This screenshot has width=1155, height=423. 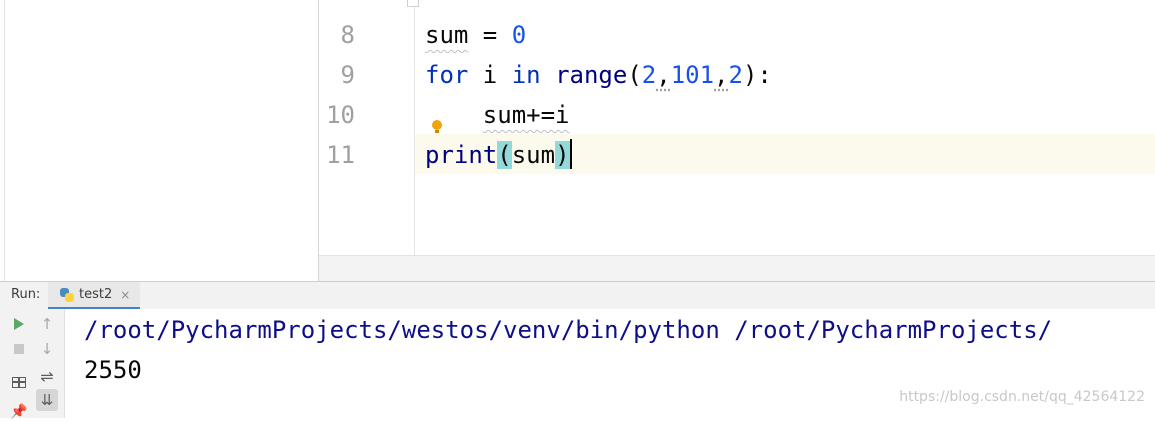 What do you see at coordinates (113, 370) in the screenshot?
I see `console-result-line: 2550` at bounding box center [113, 370].